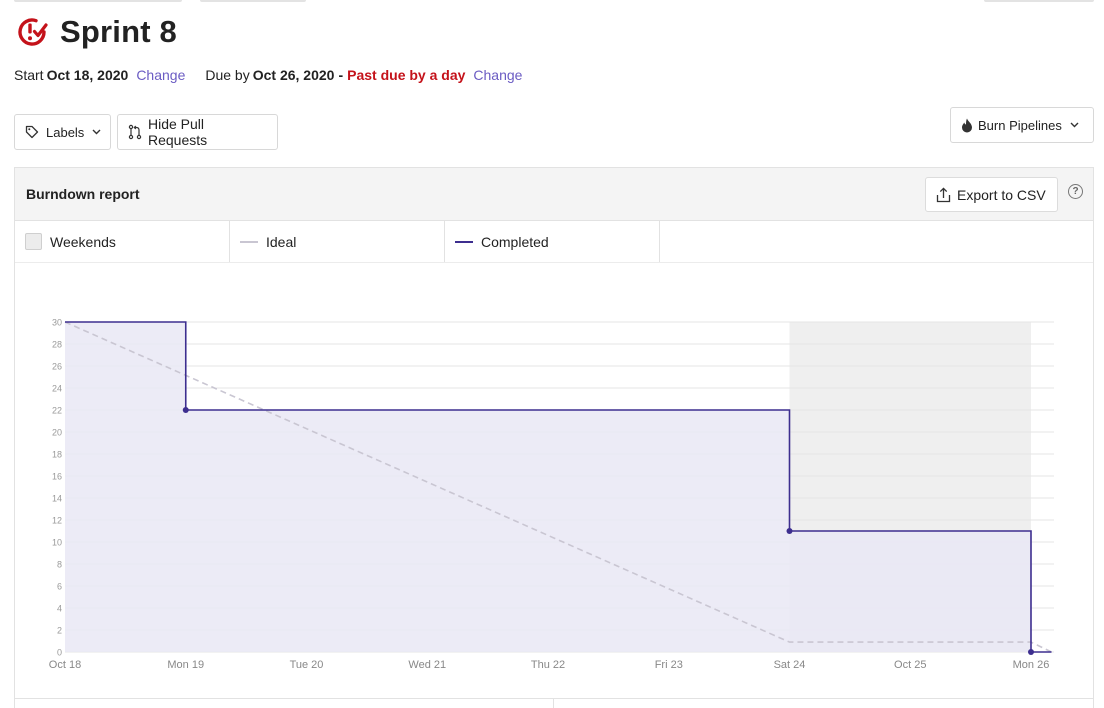  What do you see at coordinates (554, 194) in the screenshot?
I see `report-header: Burndown report Export to CSV ?` at bounding box center [554, 194].